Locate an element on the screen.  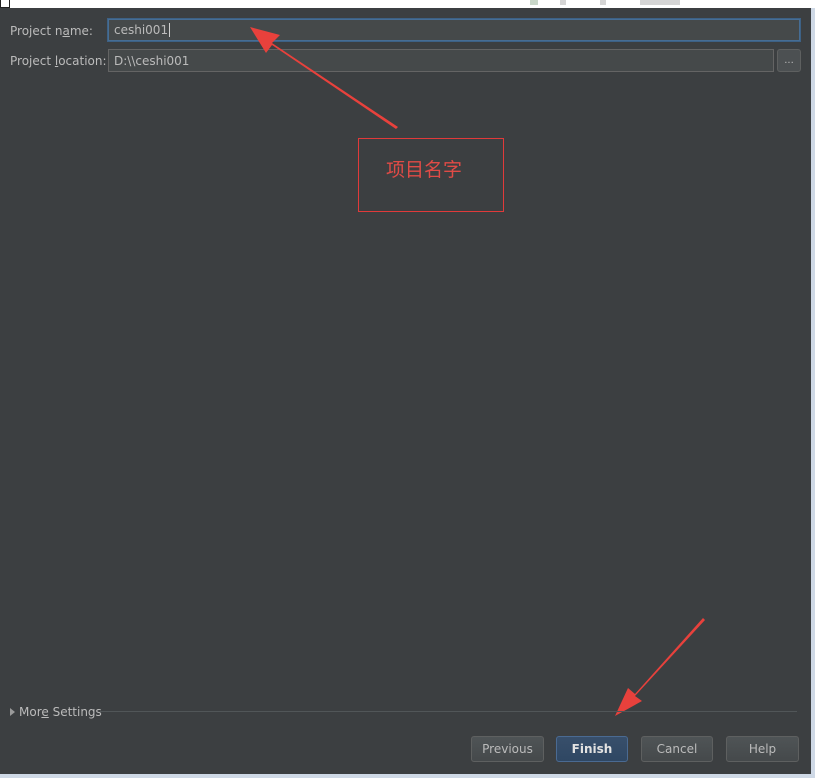
finish-button: Finish is located at coordinates (592, 749).